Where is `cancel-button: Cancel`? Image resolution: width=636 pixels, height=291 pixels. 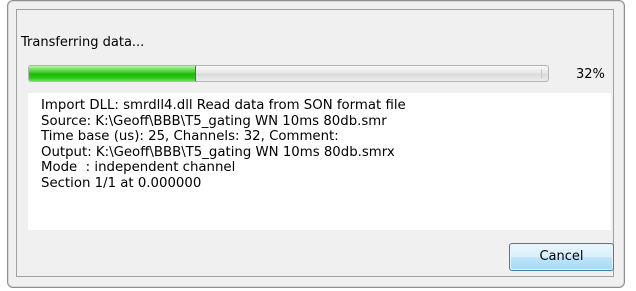 cancel-button: Cancel is located at coordinates (561, 257).